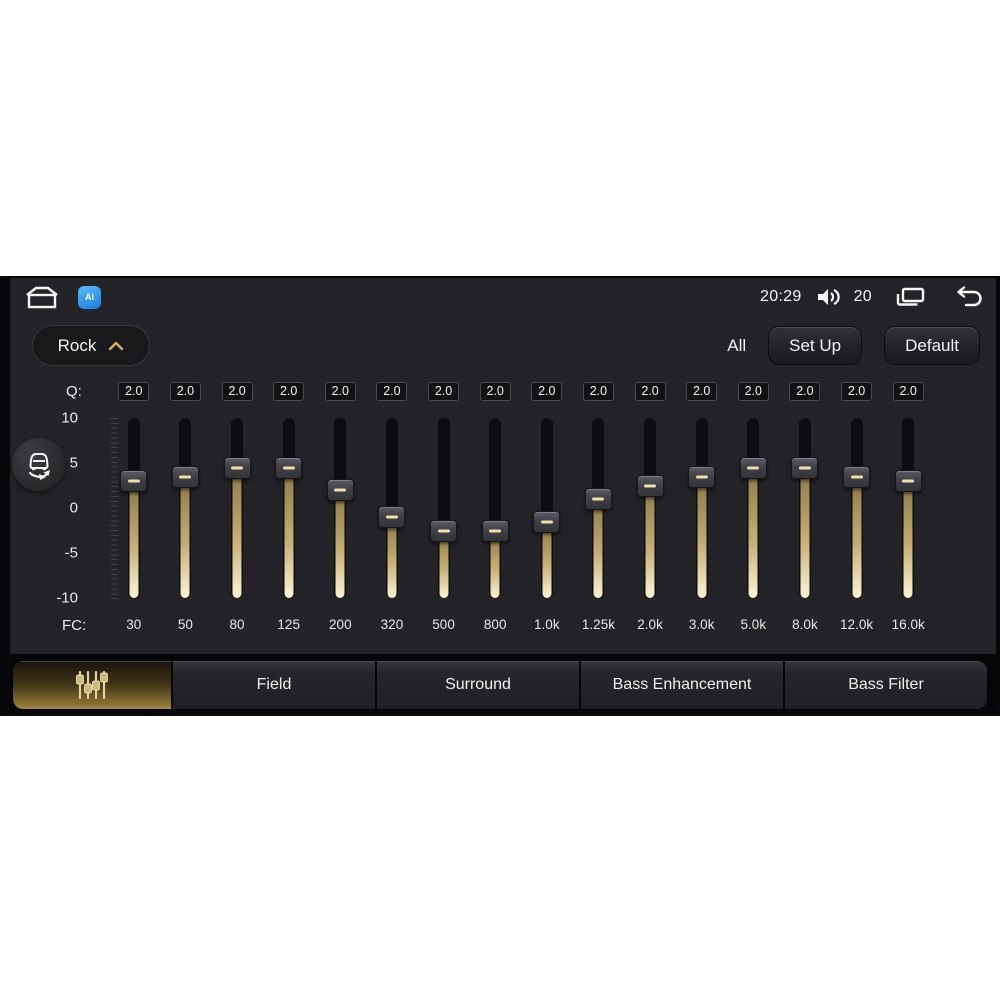 The width and height of the screenshot is (1000, 1000). I want to click on preset-dropdown: Rock, so click(91, 345).